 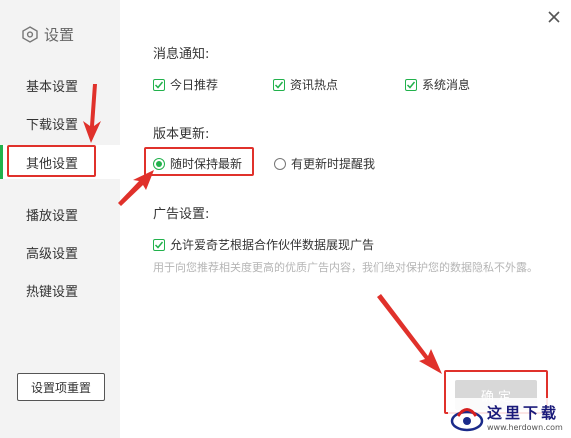 I want to click on sidebar-item-advanced: 高级设置, so click(x=60, y=252).